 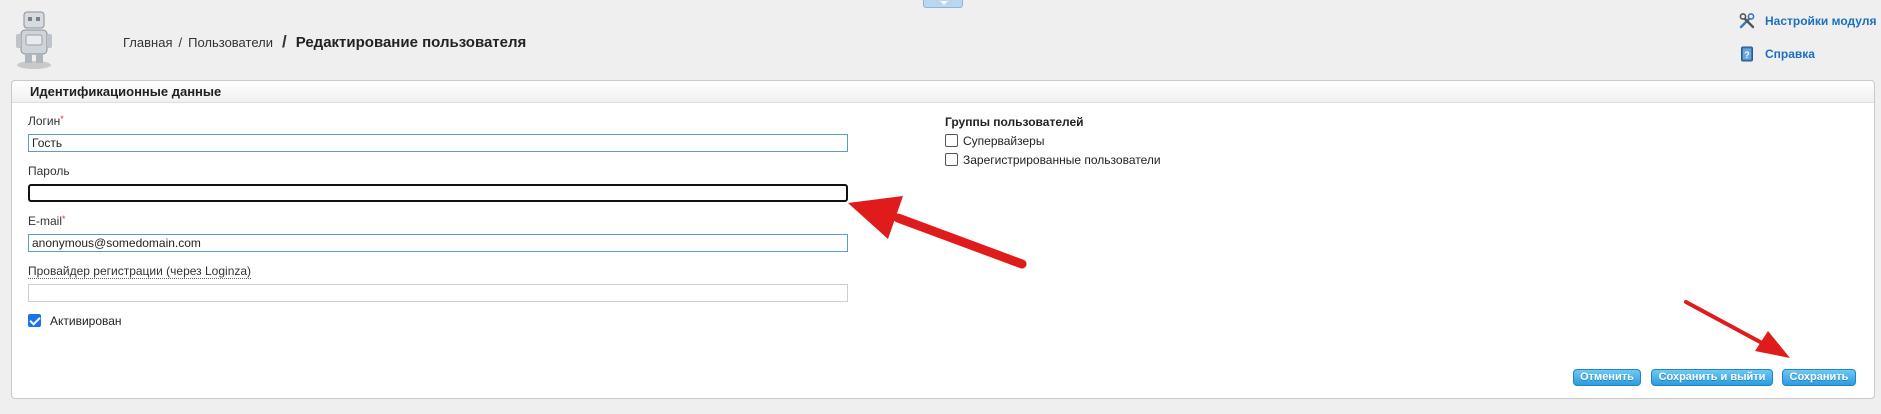 I want to click on help-label: Справка, so click(x=1790, y=54).